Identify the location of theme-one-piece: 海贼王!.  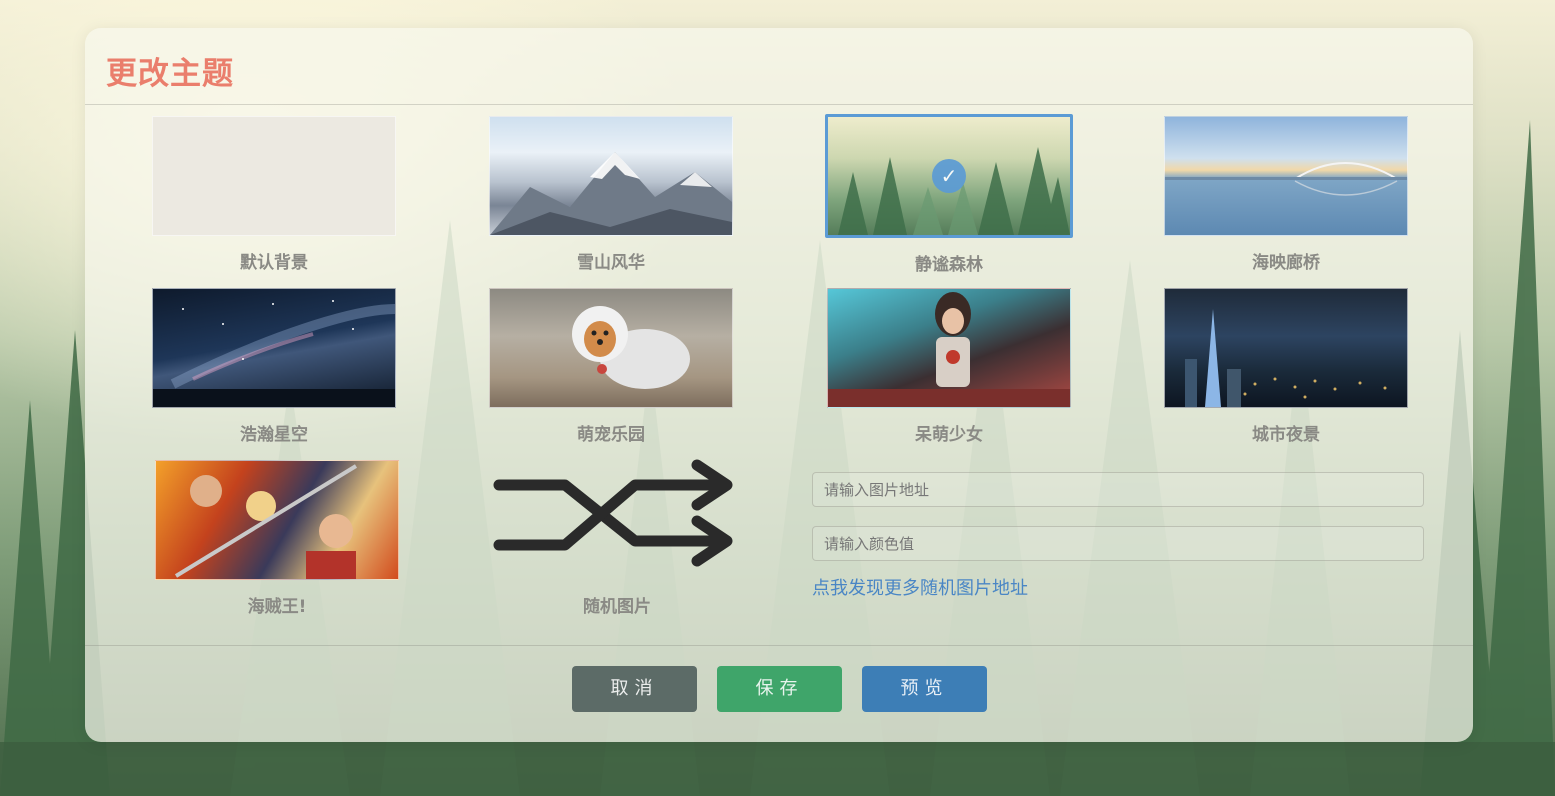
(277, 538).